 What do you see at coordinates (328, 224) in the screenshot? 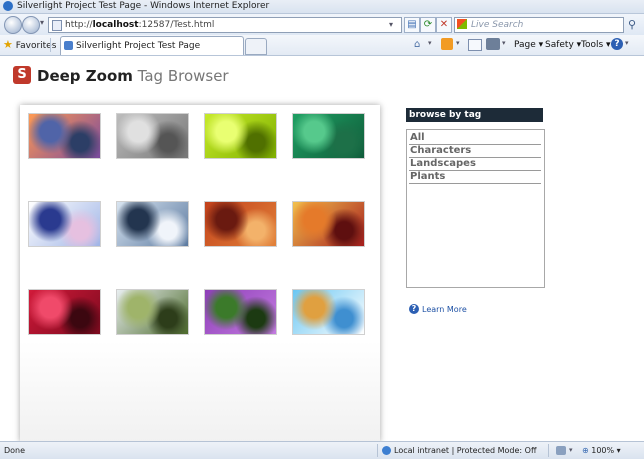
I see `thumbnail-autumn-leaves` at bounding box center [328, 224].